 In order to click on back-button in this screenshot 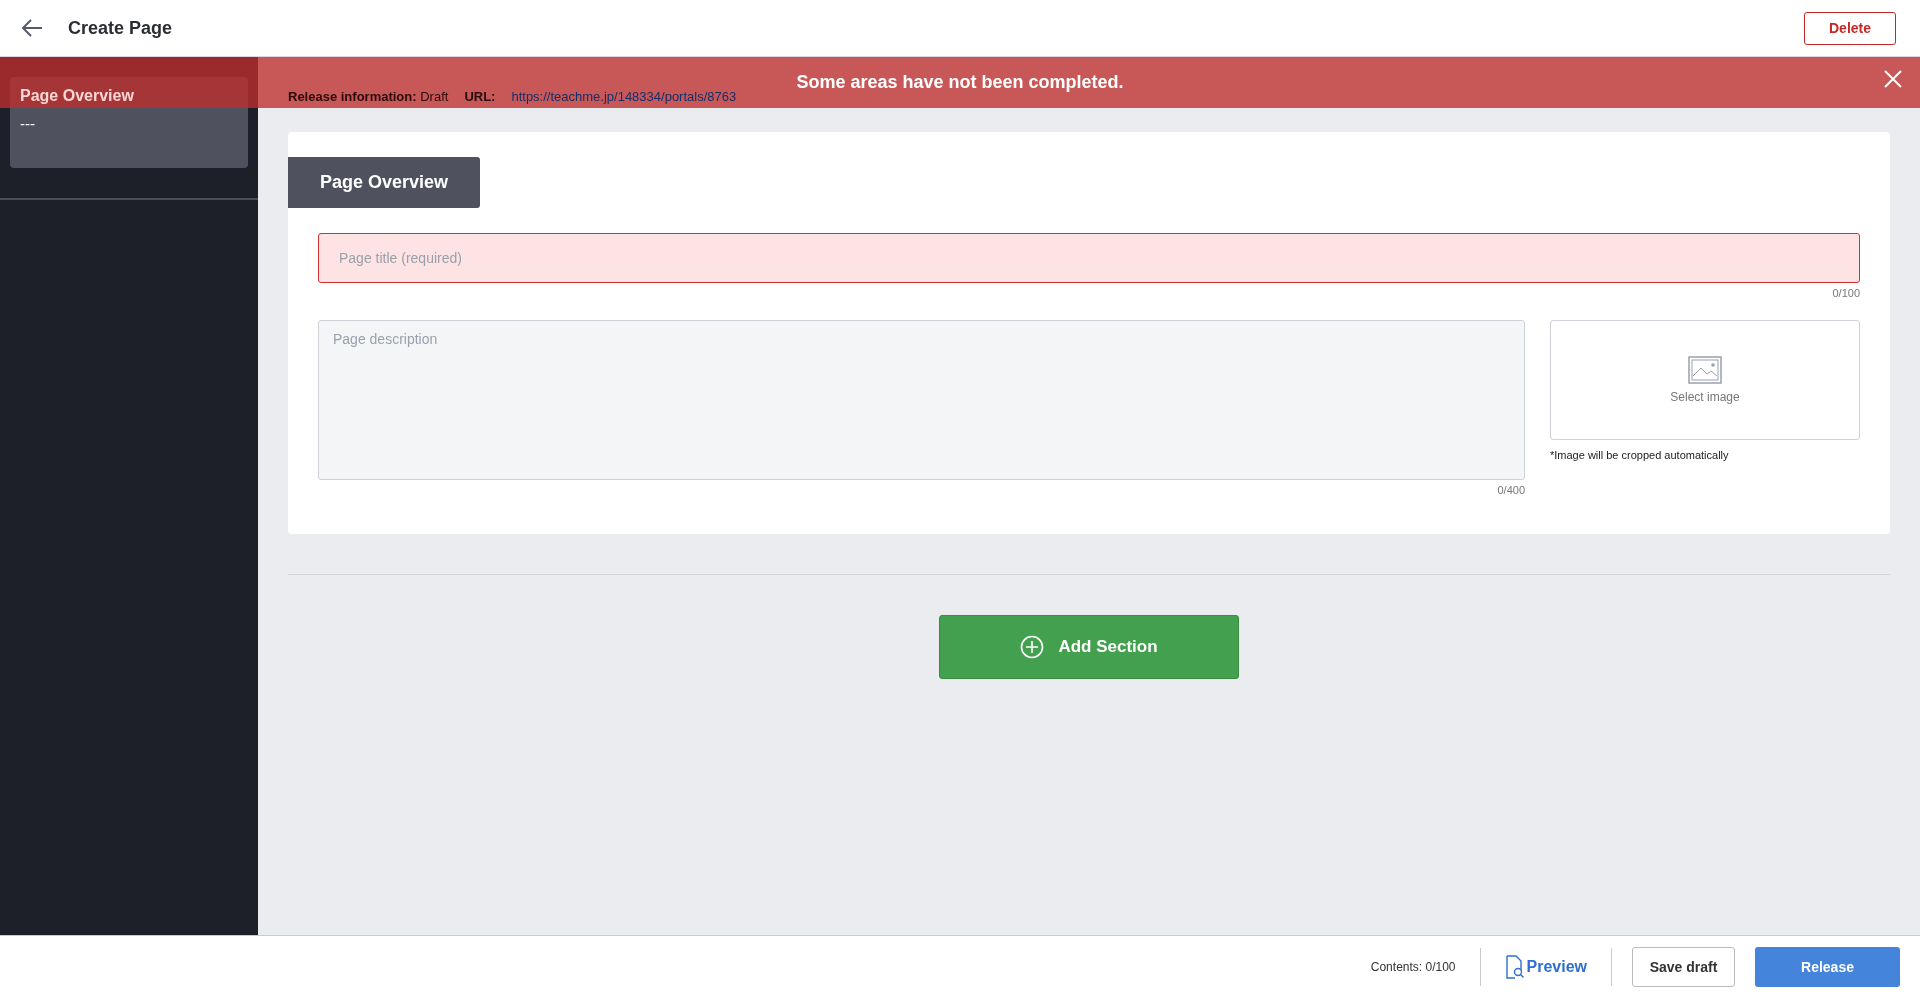, I will do `click(32, 28)`.